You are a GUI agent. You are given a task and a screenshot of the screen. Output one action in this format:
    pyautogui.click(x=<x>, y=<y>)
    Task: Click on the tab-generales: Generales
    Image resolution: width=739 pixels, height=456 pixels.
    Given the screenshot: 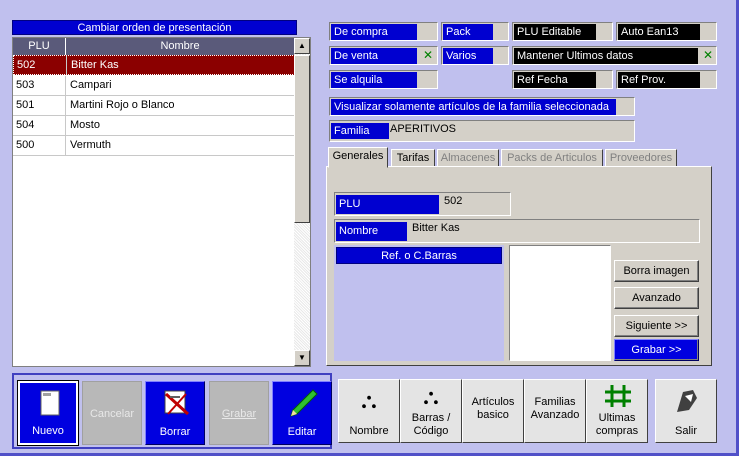 What is the action you would take?
    pyautogui.click(x=358, y=157)
    